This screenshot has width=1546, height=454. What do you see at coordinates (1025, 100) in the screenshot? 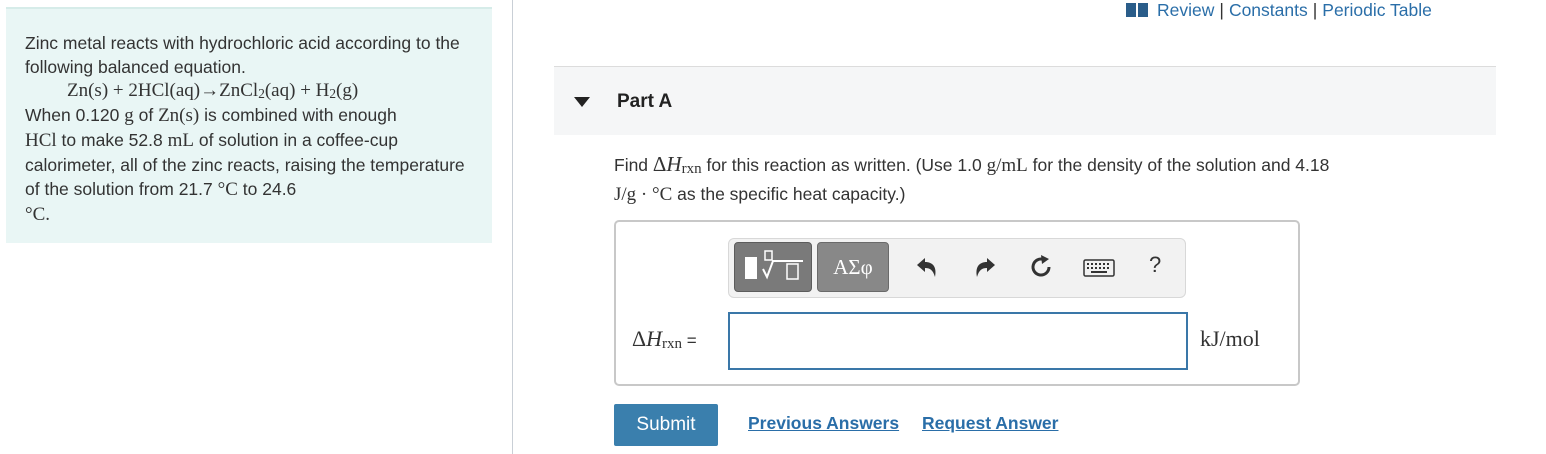
I see `part-a-header: Part A` at bounding box center [1025, 100].